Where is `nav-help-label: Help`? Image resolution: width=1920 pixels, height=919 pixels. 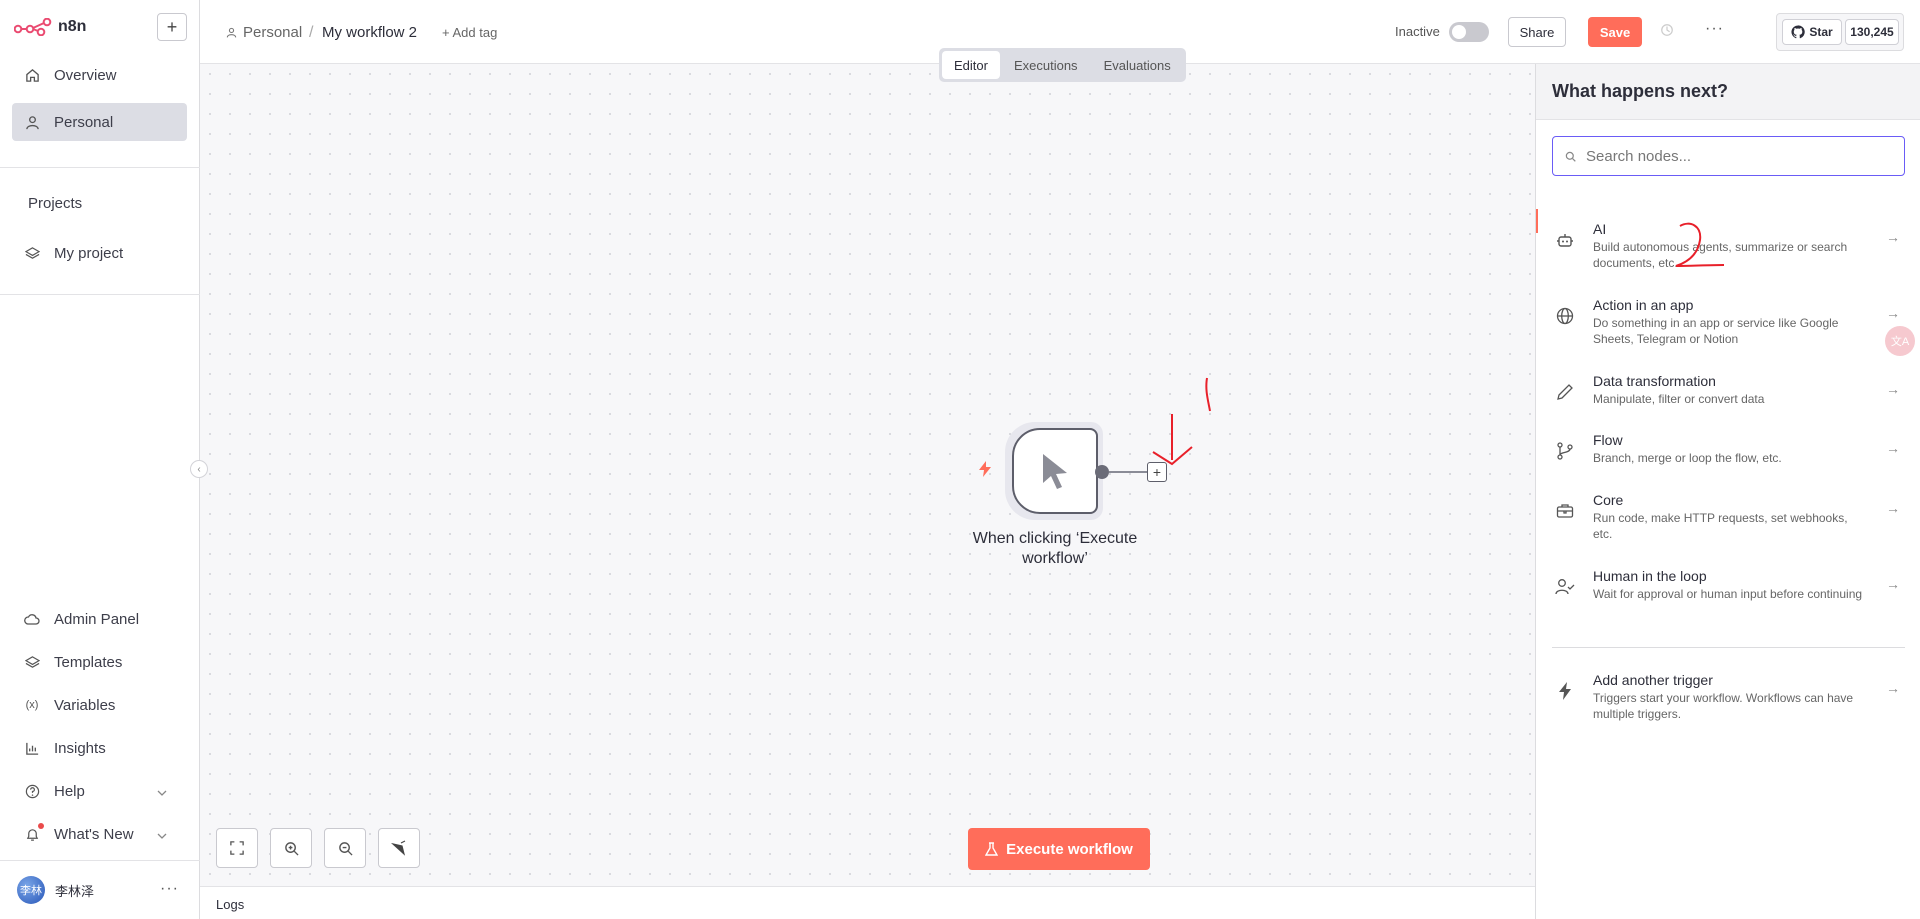 nav-help-label: Help is located at coordinates (69, 791).